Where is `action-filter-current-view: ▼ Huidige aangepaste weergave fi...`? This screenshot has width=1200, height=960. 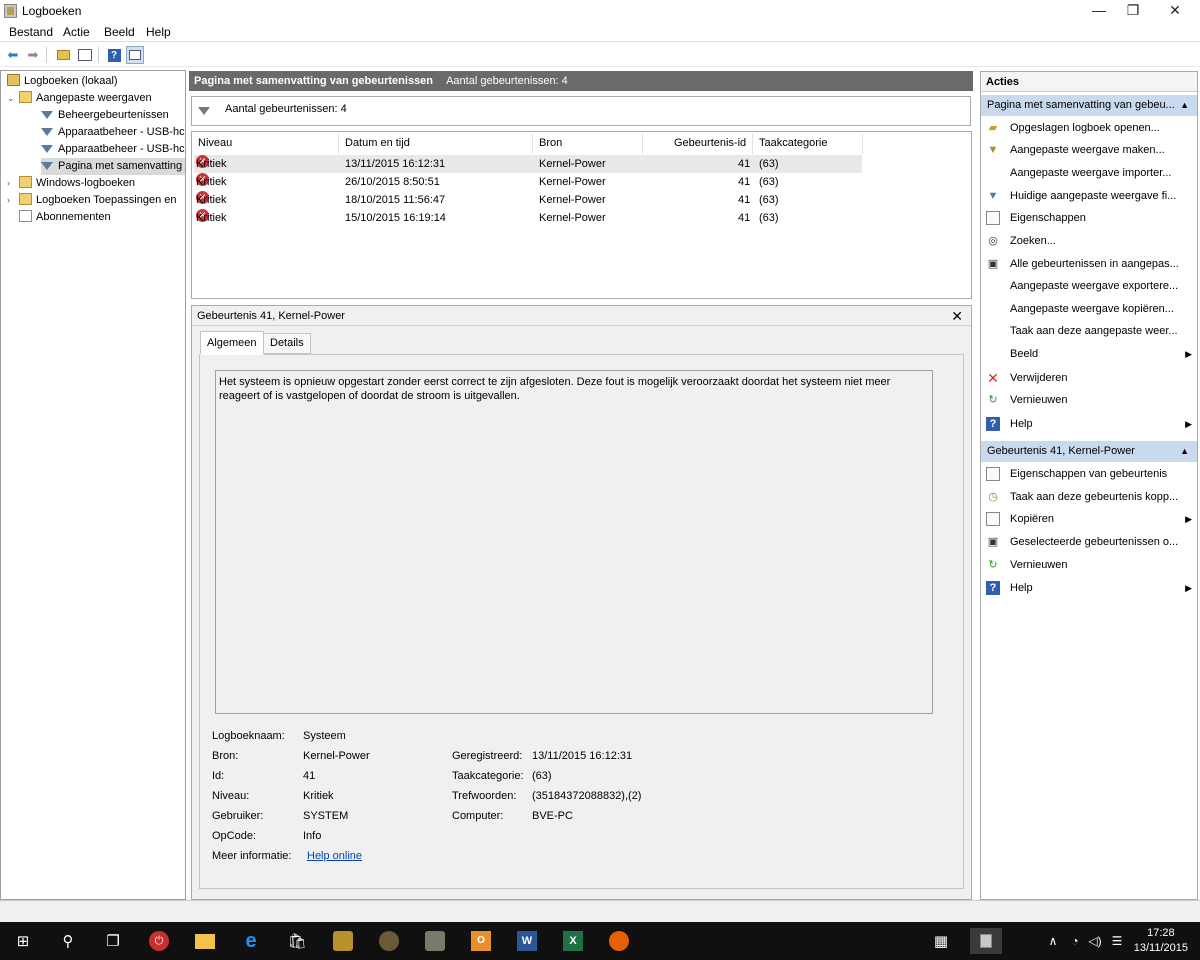
action-filter-current-view: ▼ Huidige aangepaste weergave fi... is located at coordinates (1089, 196).